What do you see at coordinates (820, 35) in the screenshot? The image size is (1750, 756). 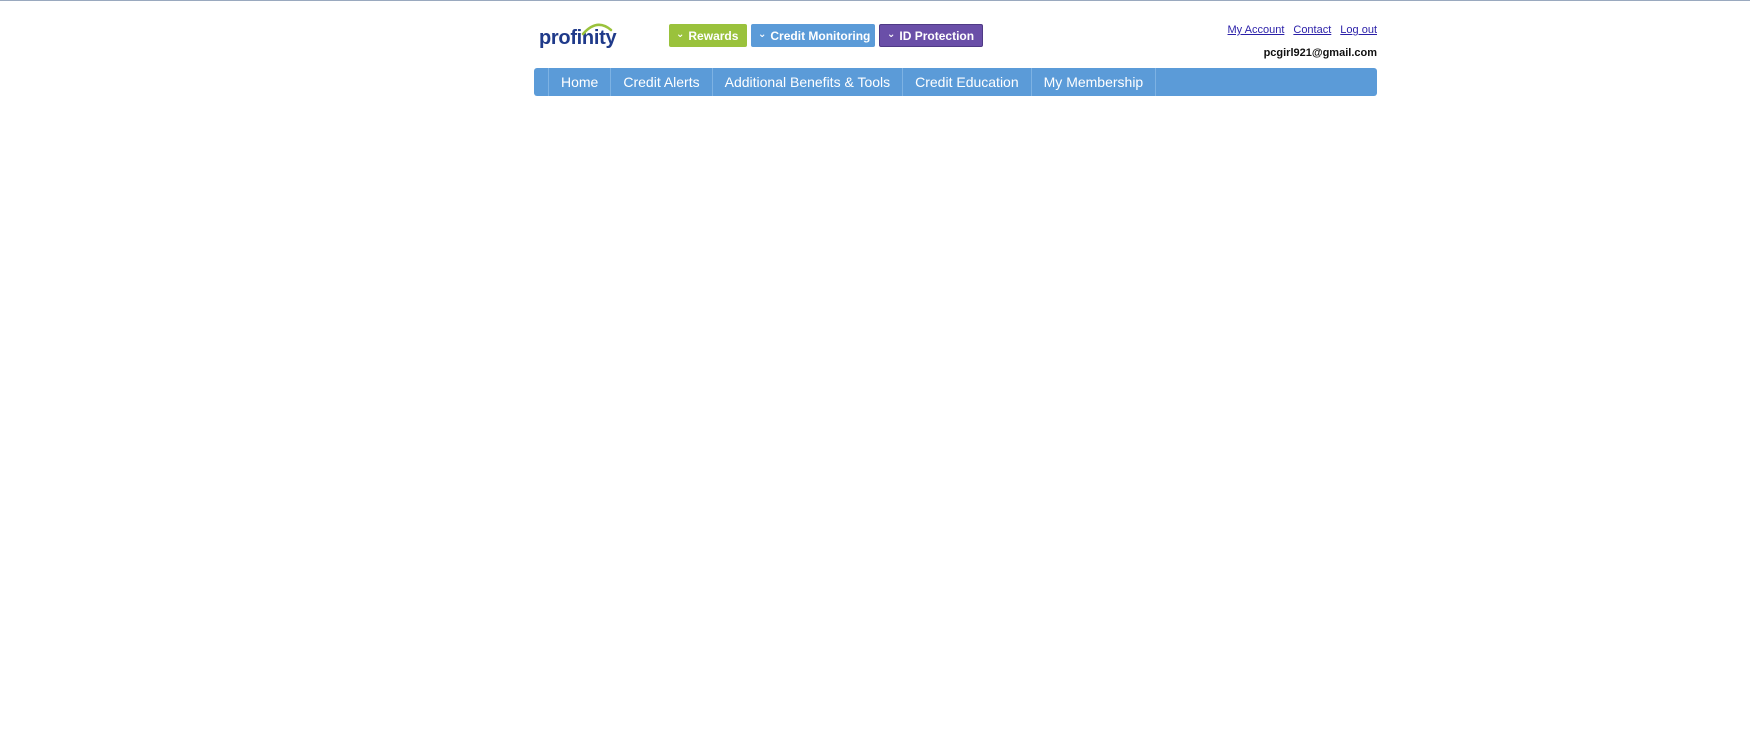 I see `credit-monitoring-label: Credit Monitoring` at bounding box center [820, 35].